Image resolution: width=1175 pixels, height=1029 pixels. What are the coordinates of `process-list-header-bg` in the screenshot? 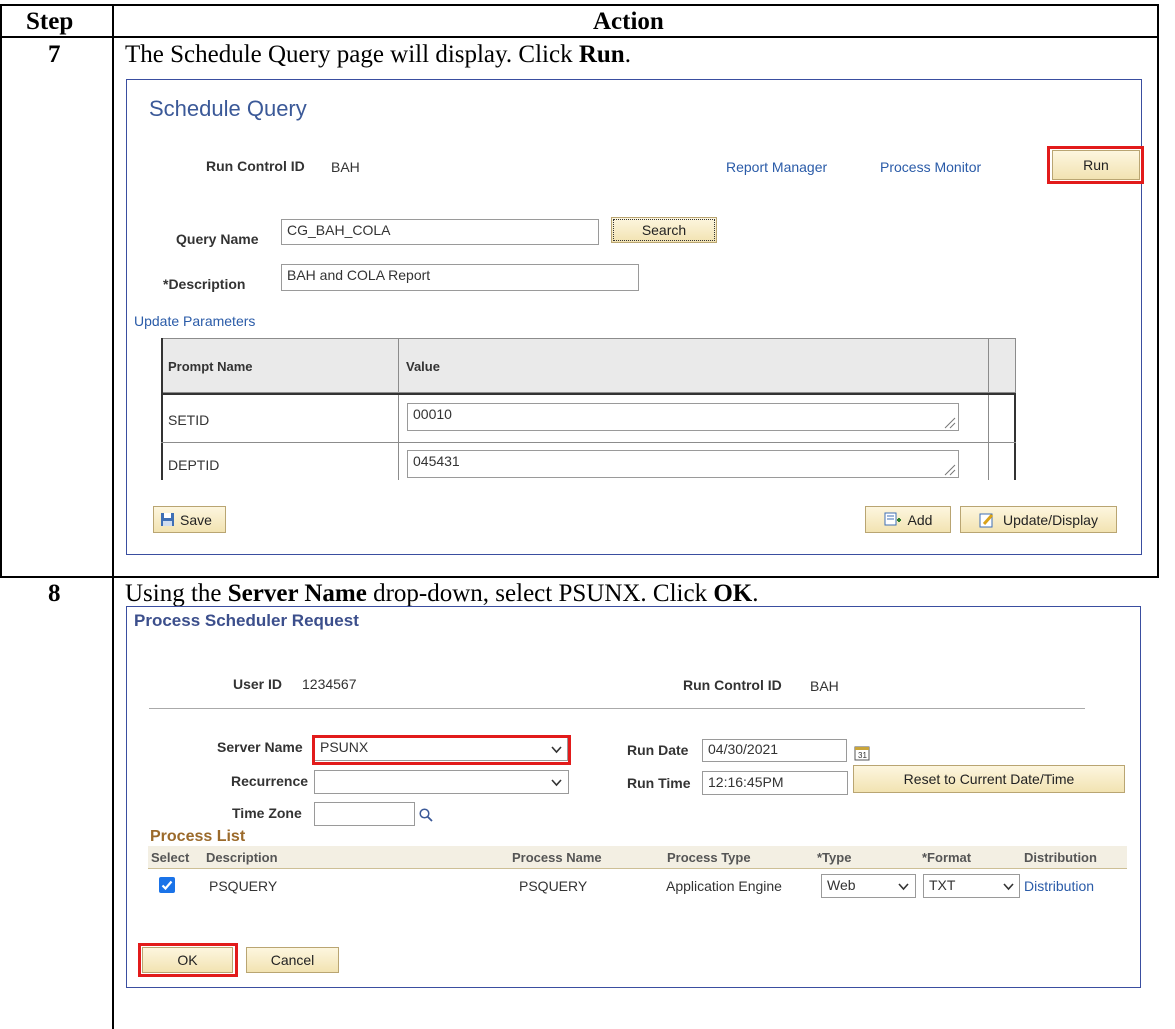 It's located at (637, 857).